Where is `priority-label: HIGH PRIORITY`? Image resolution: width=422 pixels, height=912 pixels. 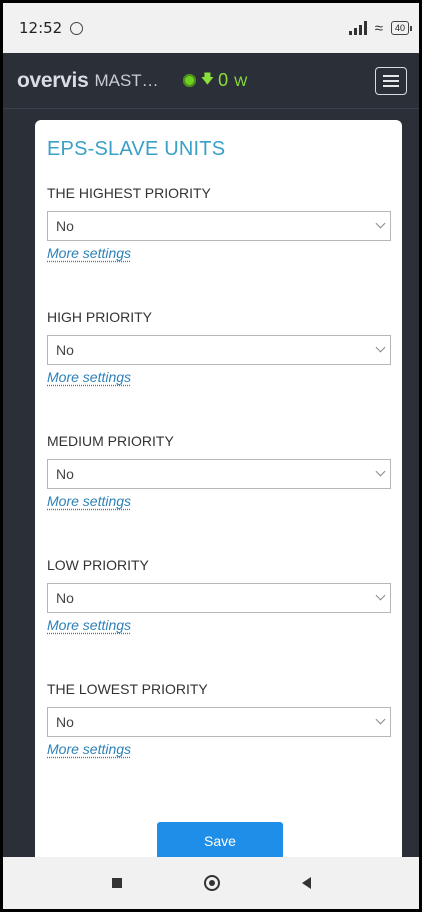 priority-label: HIGH PRIORITY is located at coordinates (100, 317).